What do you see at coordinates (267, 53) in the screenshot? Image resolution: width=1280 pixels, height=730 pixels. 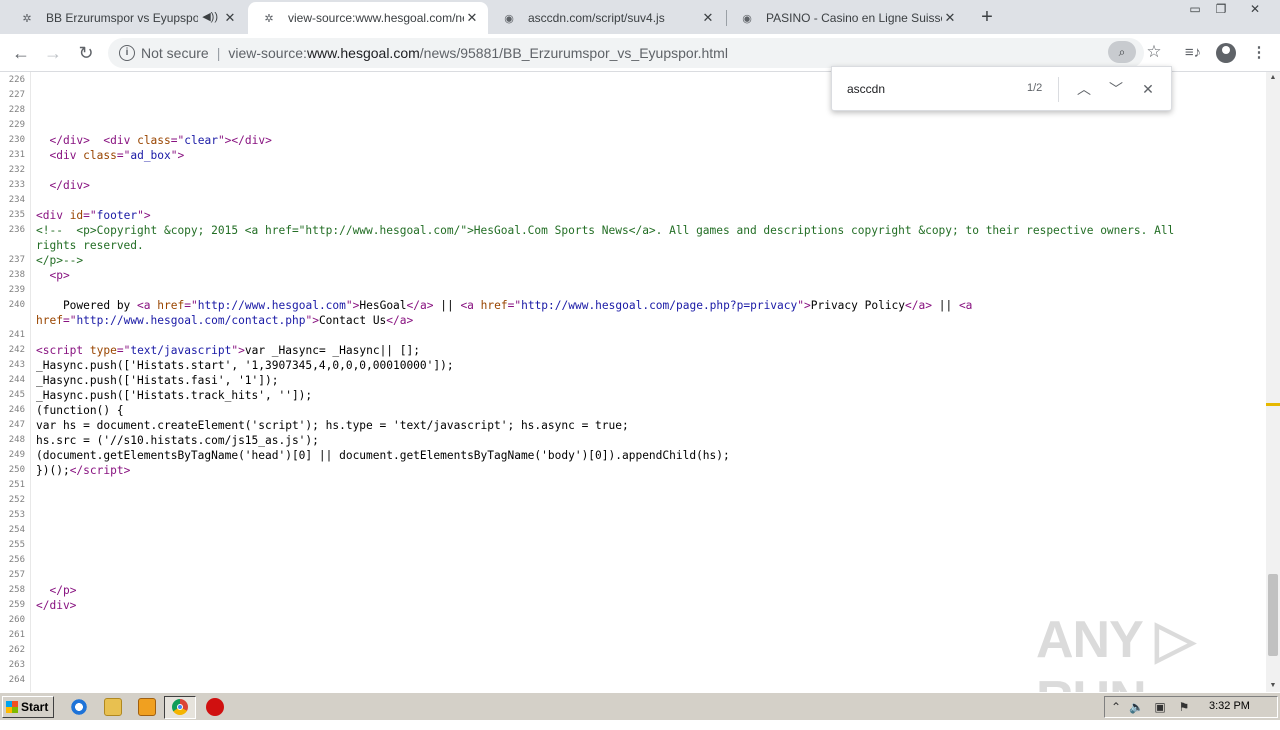 I see `url-prefix: view-source:` at bounding box center [267, 53].